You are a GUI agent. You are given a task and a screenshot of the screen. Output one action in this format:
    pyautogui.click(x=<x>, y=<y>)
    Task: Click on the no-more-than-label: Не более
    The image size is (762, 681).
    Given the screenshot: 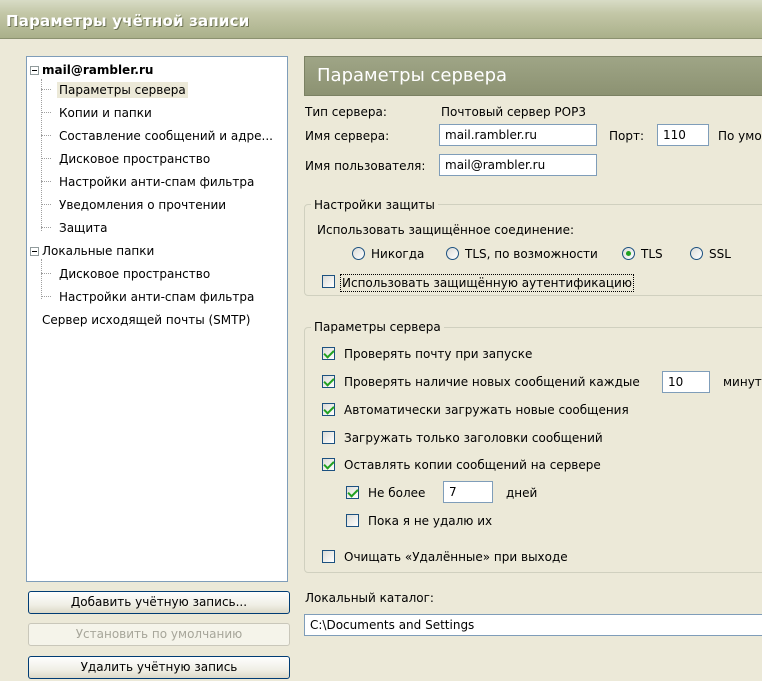 What is the action you would take?
    pyautogui.click(x=396, y=493)
    